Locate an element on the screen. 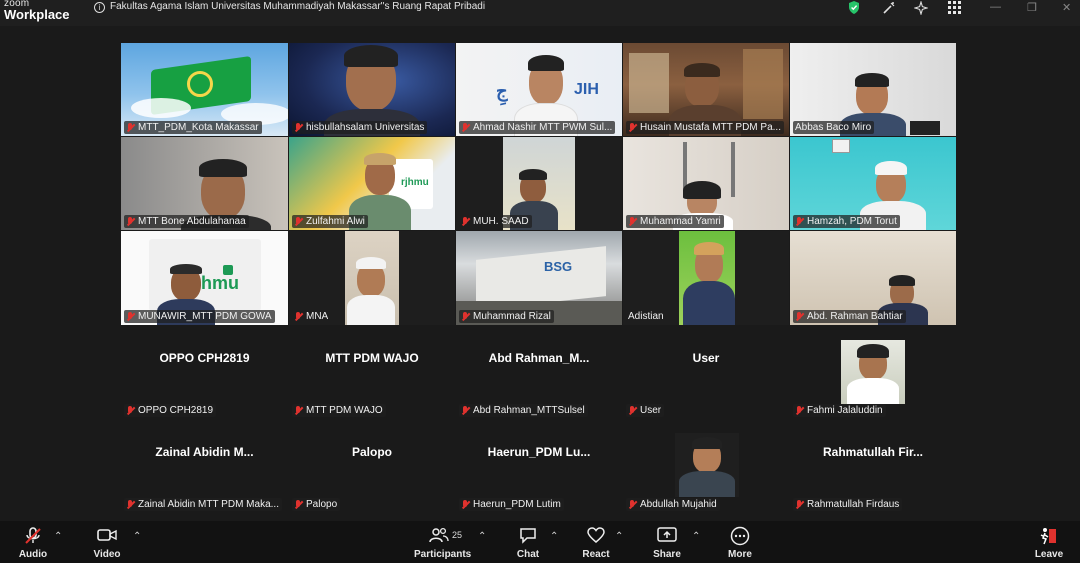 The image size is (1080, 563). video-tile: MTT Bone Abdulahanaa is located at coordinates (204, 183).